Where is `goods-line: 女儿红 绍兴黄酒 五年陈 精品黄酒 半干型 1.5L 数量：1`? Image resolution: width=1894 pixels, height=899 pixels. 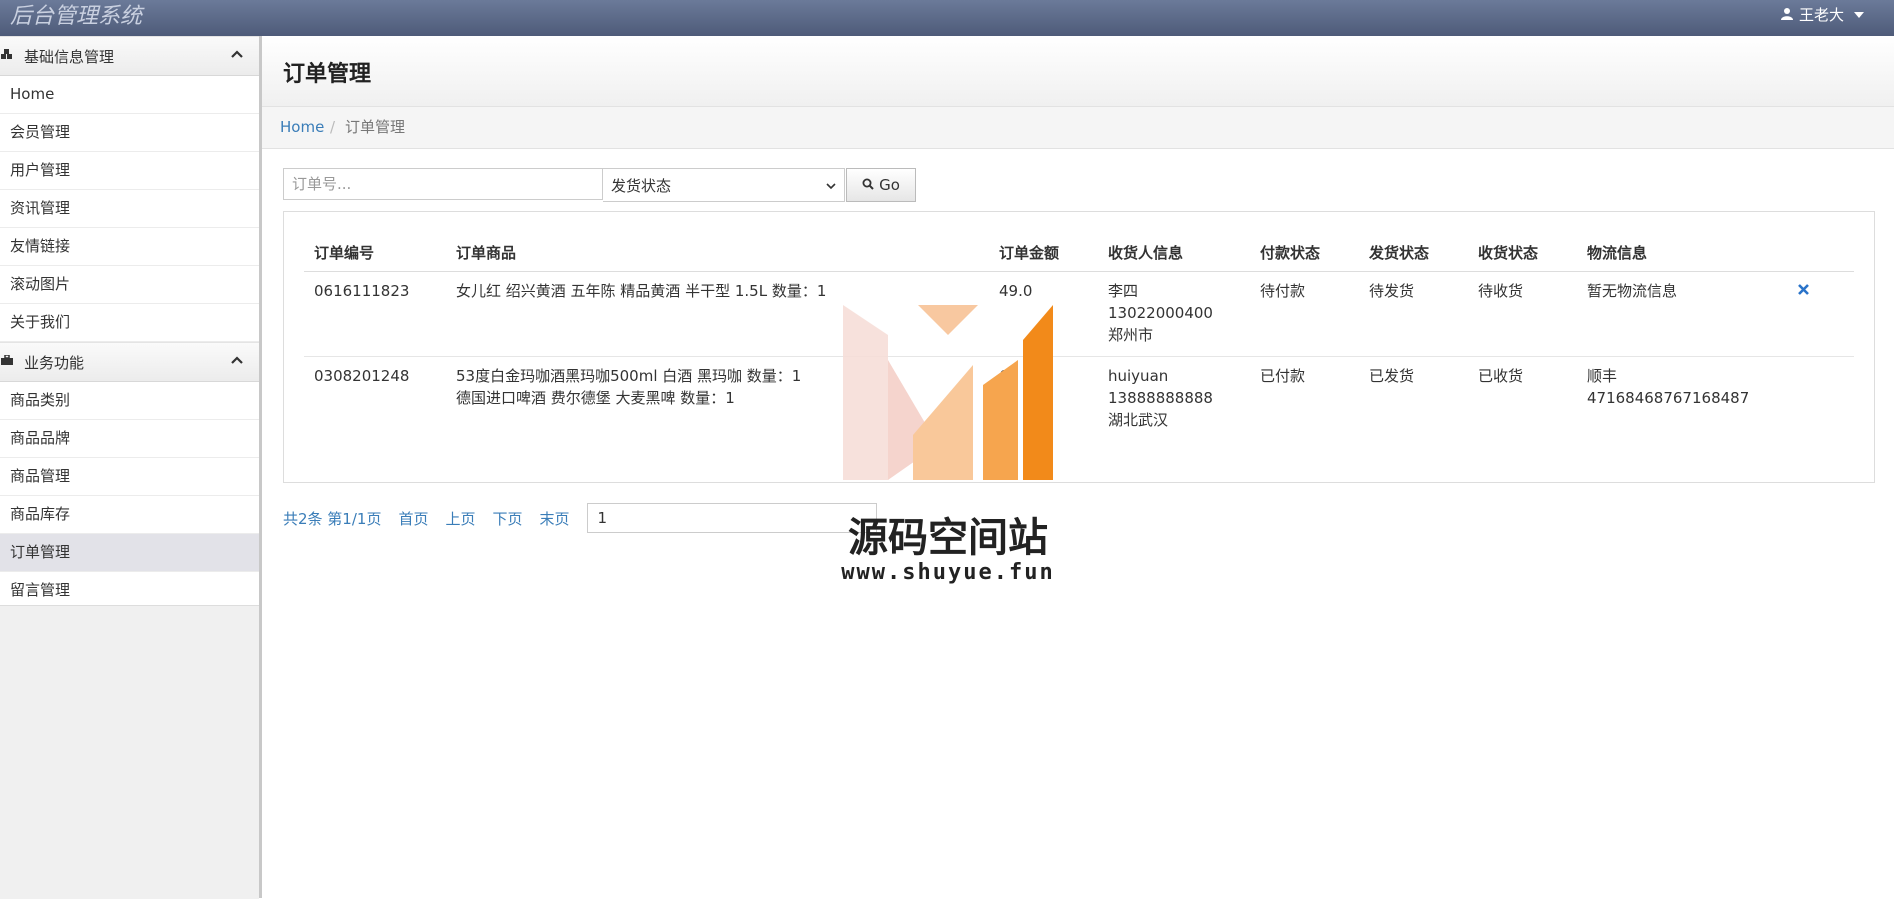
goods-line: 女儿红 绍兴黄酒 五年陈 精品黄酒 半干型 1.5L 数量：1 is located at coordinates (641, 291).